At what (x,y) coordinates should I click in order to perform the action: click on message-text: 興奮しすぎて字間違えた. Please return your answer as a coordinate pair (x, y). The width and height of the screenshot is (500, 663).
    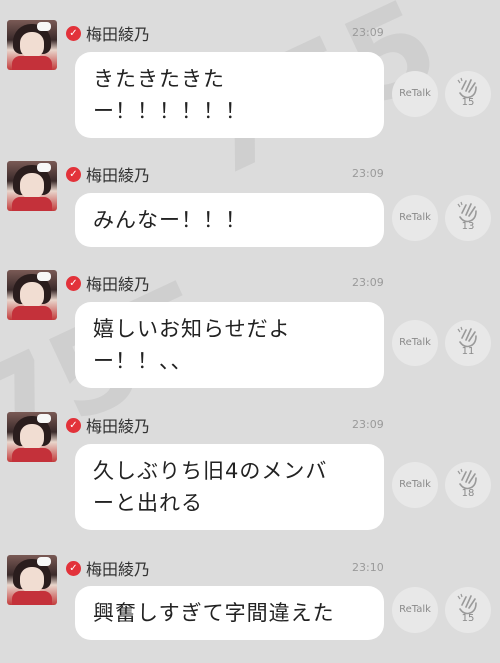
    Looking at the image, I should click on (214, 613).